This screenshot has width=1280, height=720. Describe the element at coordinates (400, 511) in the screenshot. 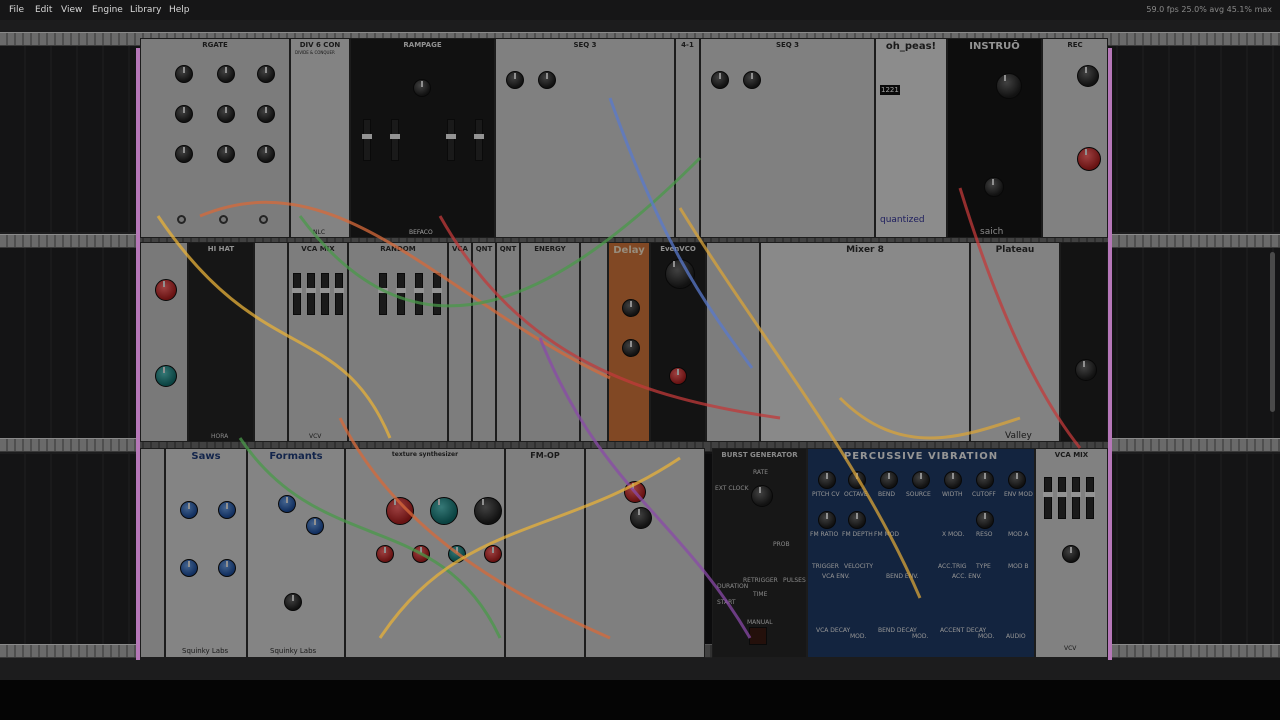

I see `position-knob` at that location.